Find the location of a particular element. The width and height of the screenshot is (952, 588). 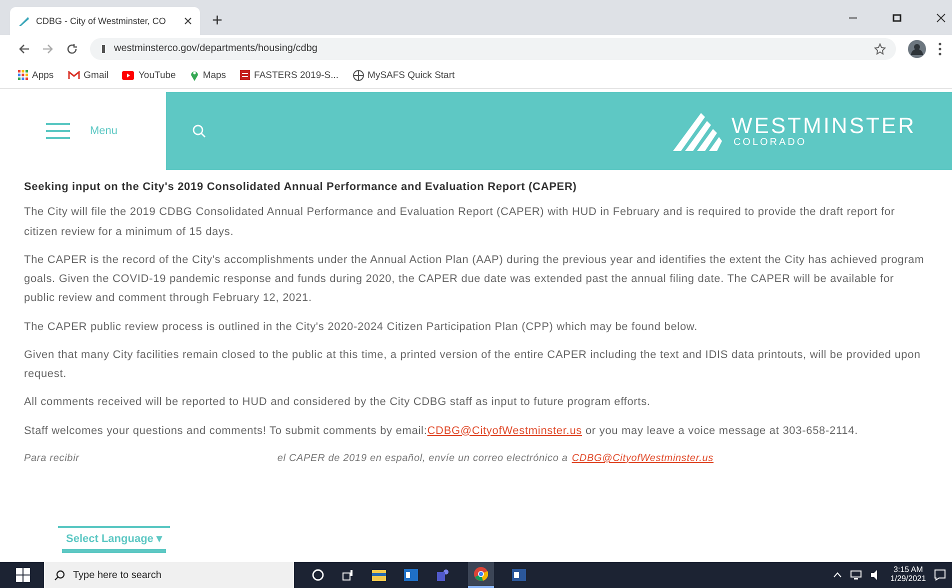

paragraph: The CAPER public review process is outlined in the City's 2020-2024 Citizen Participation Plan (CPP) which may be found below. is located at coordinates (361, 327).